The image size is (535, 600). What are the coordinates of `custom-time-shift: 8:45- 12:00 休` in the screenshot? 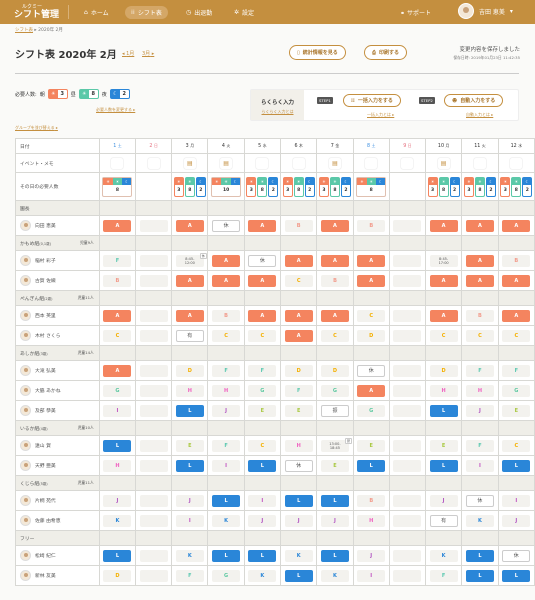 It's located at (191, 259).